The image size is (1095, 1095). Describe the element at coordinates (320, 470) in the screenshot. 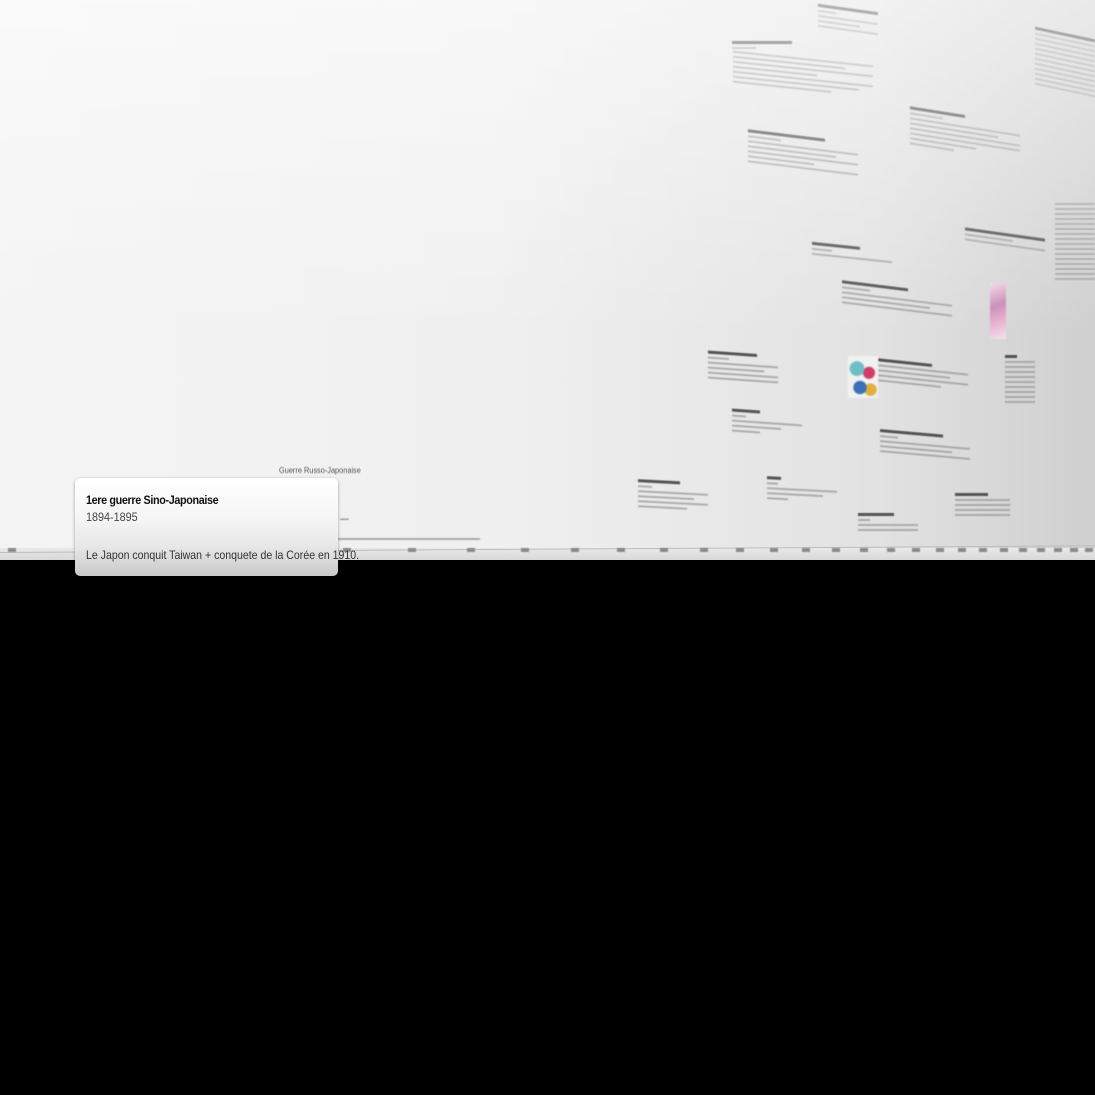

I see `background-event-label: Guerre Russo-Japonaise` at that location.